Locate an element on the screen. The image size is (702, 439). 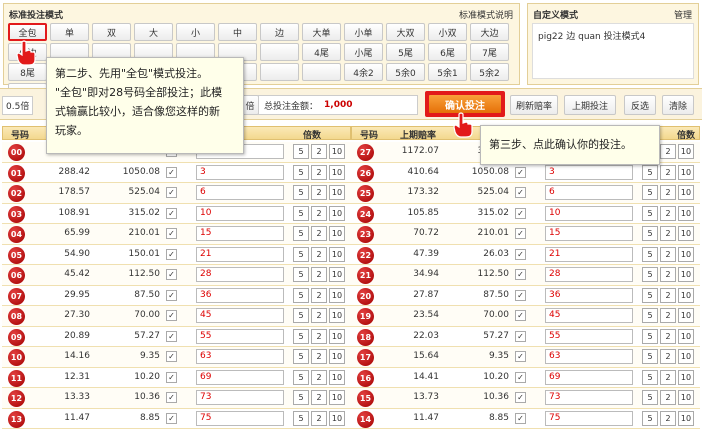
mode-button: 小尾 is located at coordinates (363, 52).